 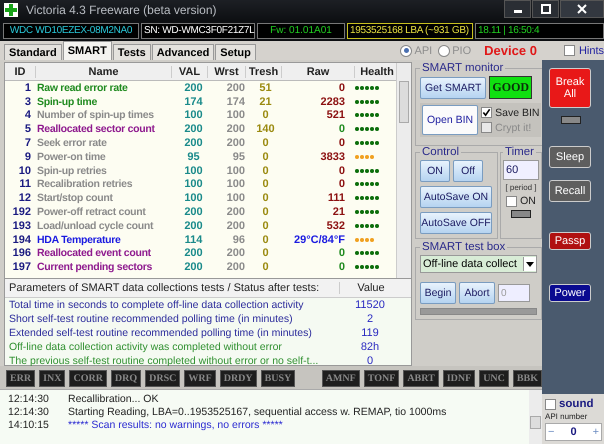 What do you see at coordinates (519, 152) in the screenshot?
I see `group-title: Timer` at bounding box center [519, 152].